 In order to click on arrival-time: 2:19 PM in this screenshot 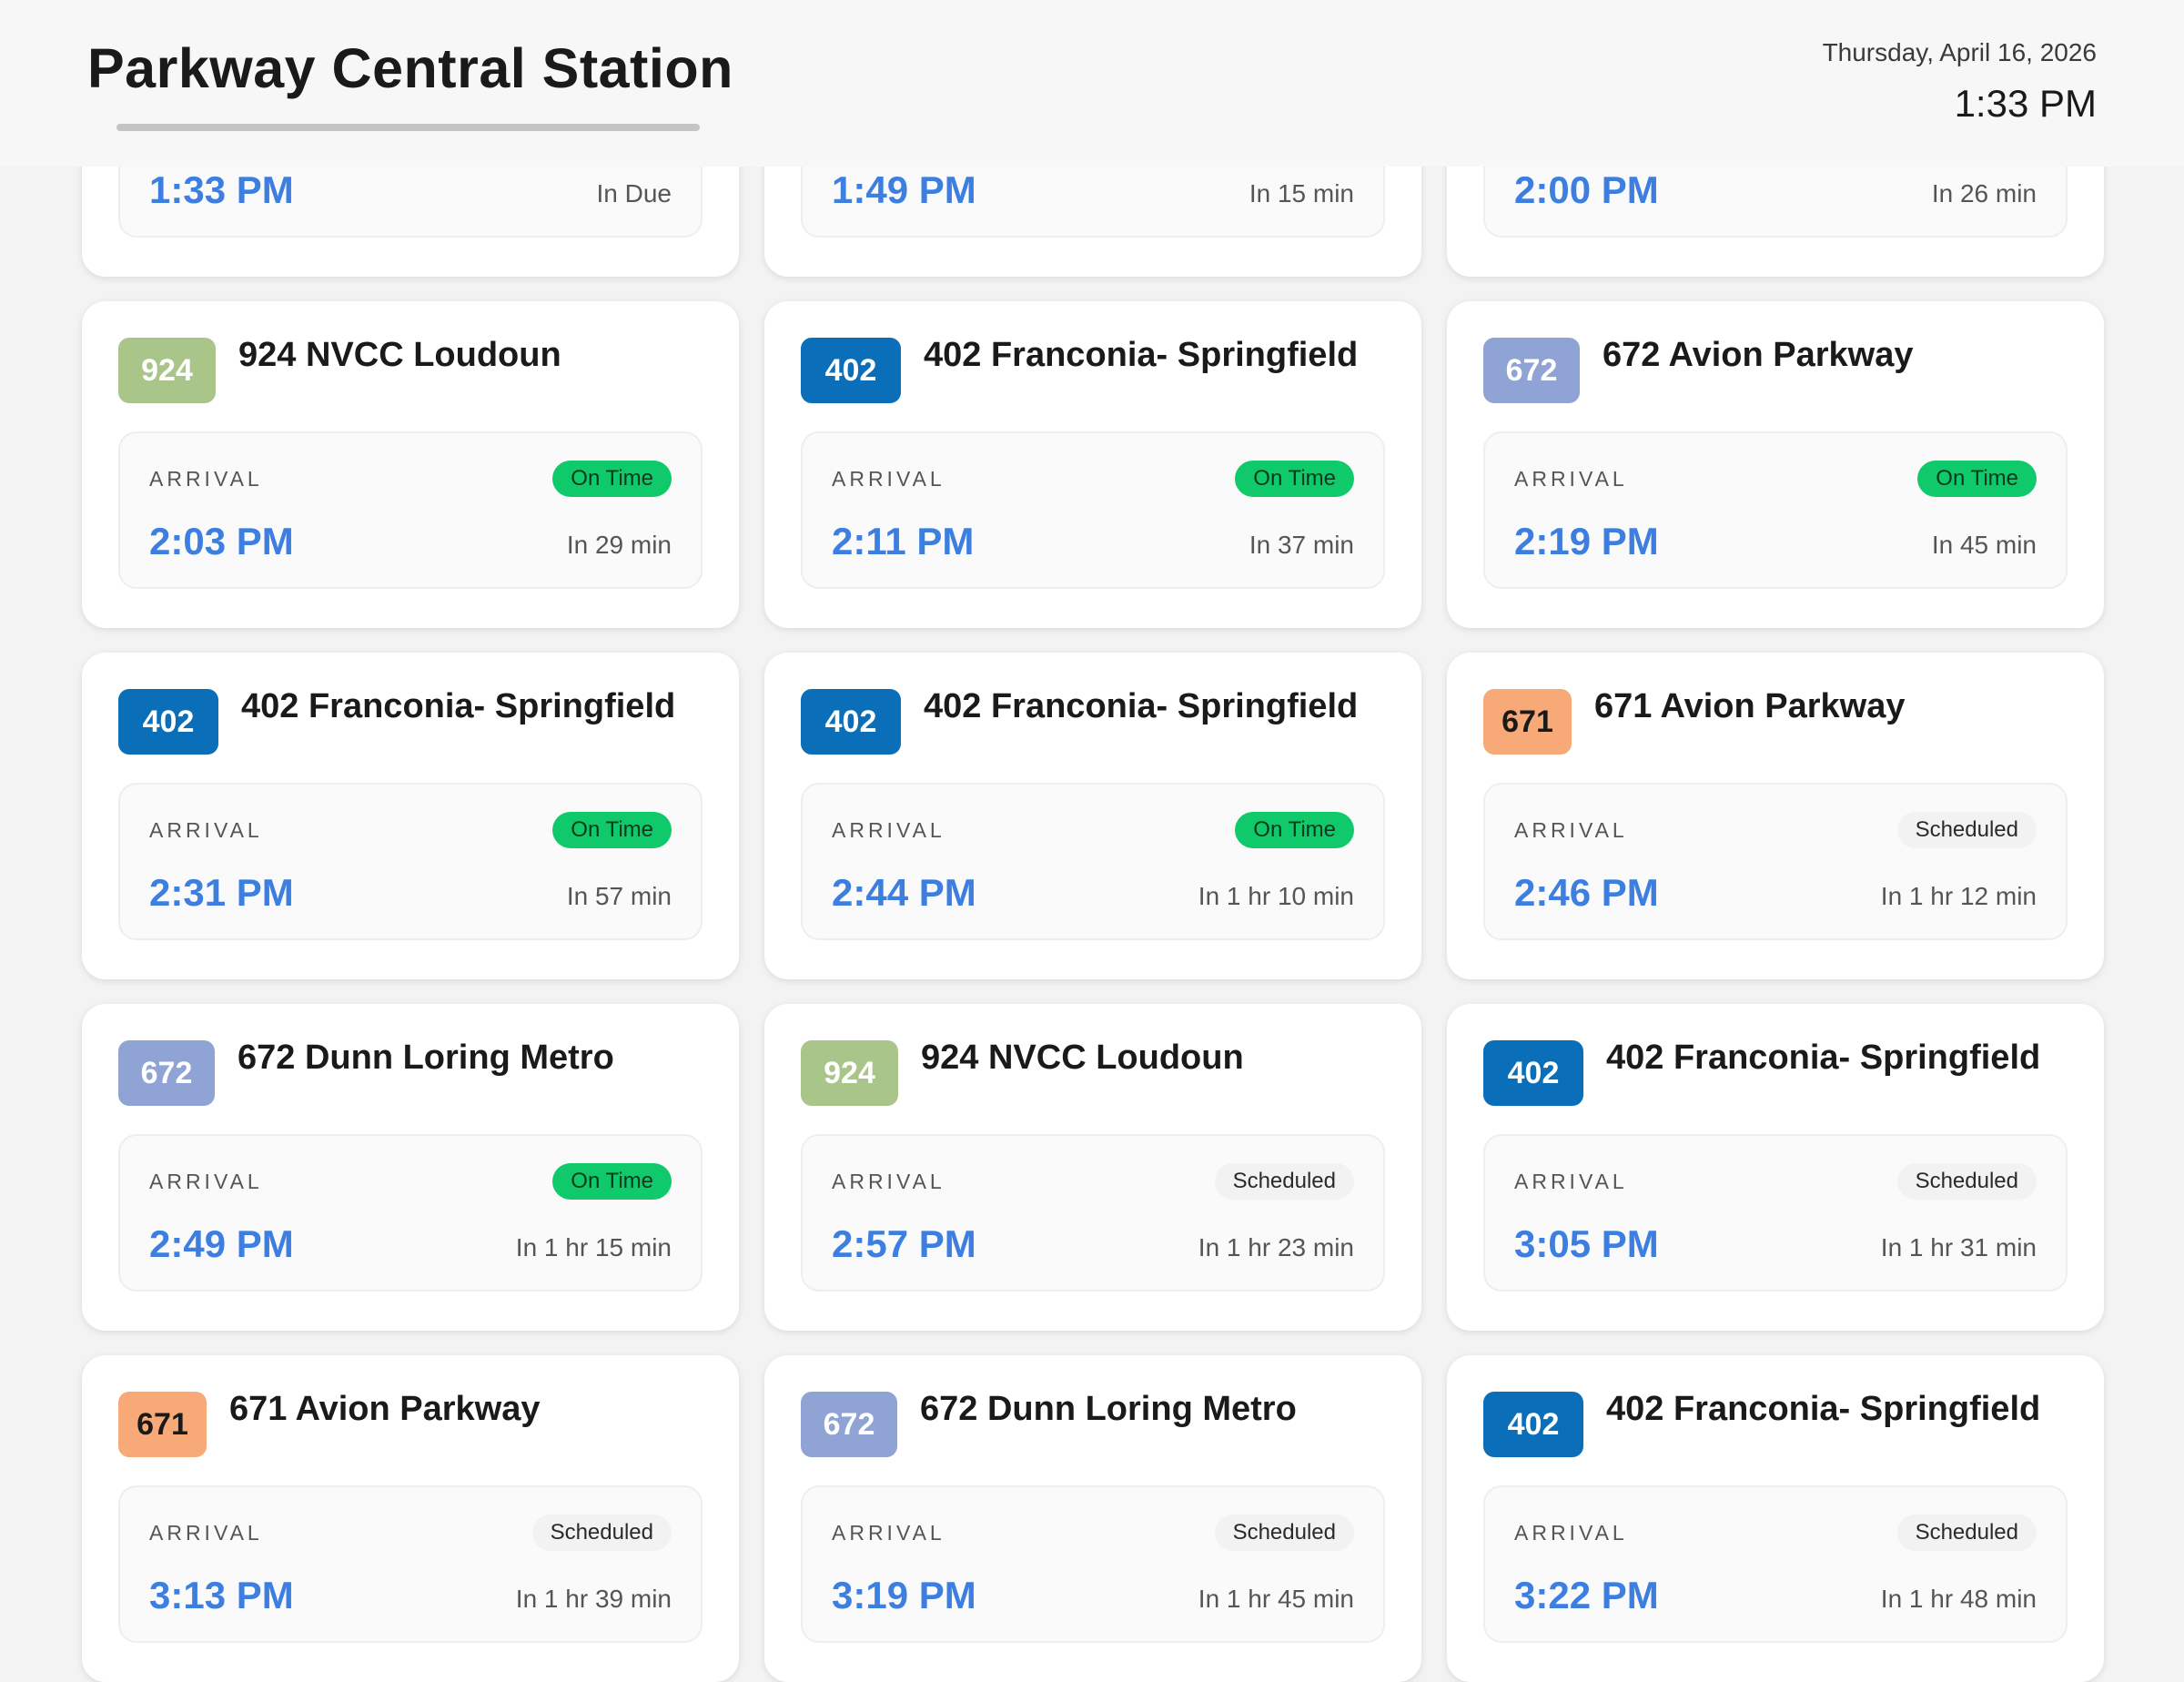, I will do `click(1587, 541)`.